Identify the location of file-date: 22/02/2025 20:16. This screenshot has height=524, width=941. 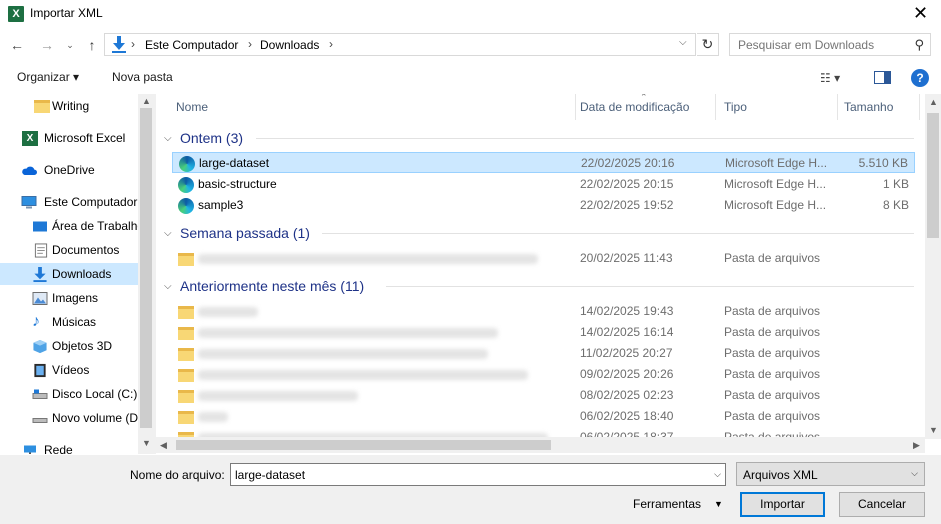
(628, 163).